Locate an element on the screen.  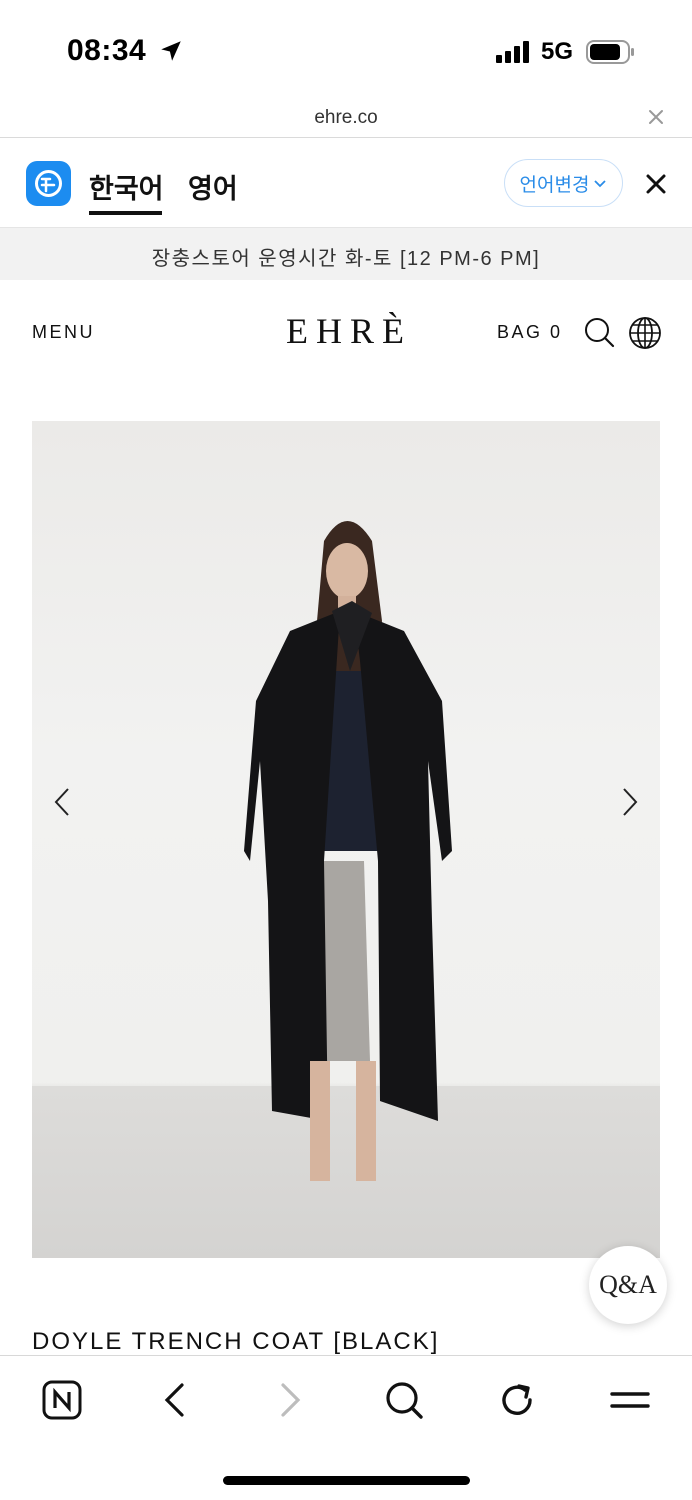
back-button is located at coordinates (175, 1400).